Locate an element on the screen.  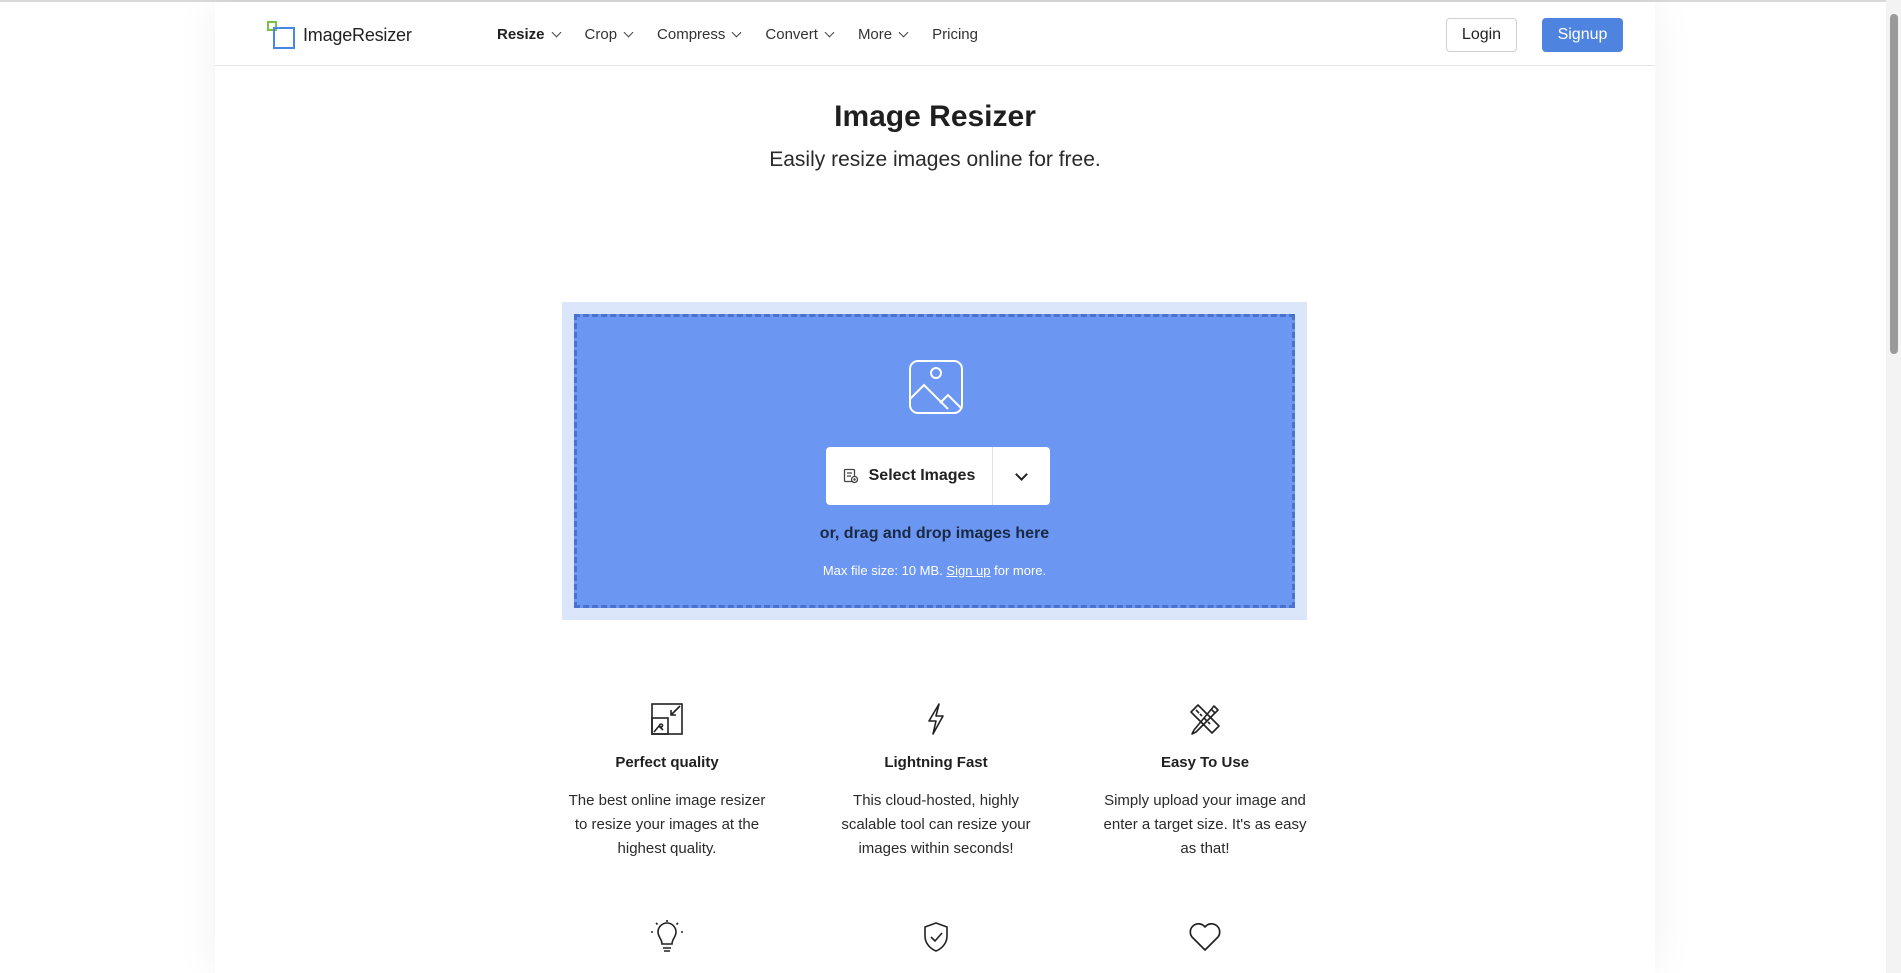
page-subtitle: Easily resize images online for free. is located at coordinates (935, 159).